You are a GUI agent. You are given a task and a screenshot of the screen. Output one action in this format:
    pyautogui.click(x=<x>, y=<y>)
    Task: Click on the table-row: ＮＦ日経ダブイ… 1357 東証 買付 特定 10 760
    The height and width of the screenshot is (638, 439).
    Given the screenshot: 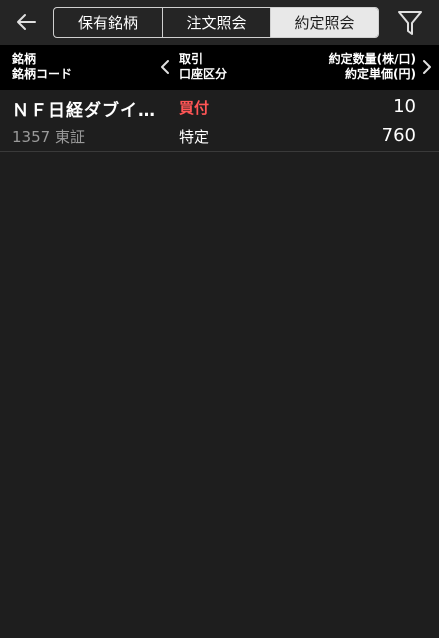 What is the action you would take?
    pyautogui.click(x=219, y=121)
    